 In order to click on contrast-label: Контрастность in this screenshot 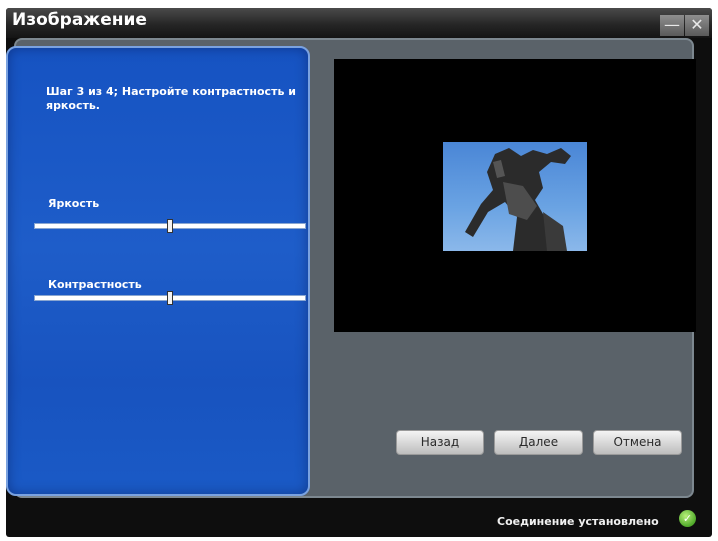, I will do `click(95, 284)`.